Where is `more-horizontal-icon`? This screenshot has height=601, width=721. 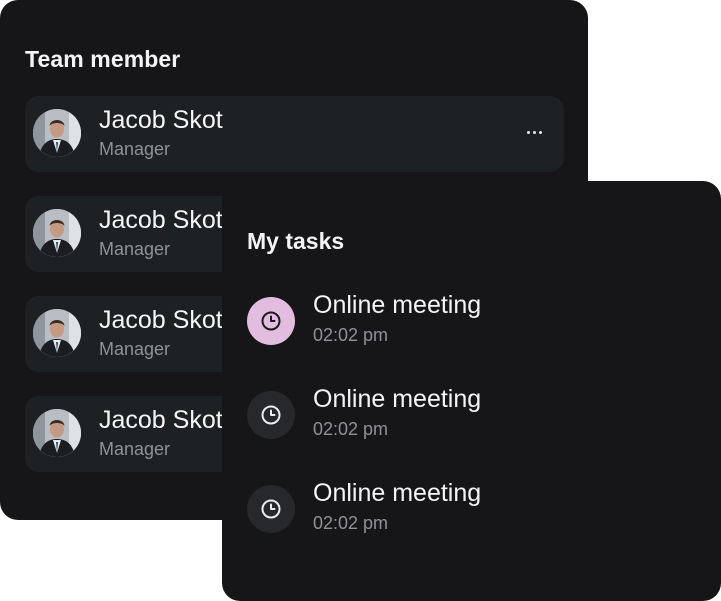
more-horizontal-icon is located at coordinates (528, 132).